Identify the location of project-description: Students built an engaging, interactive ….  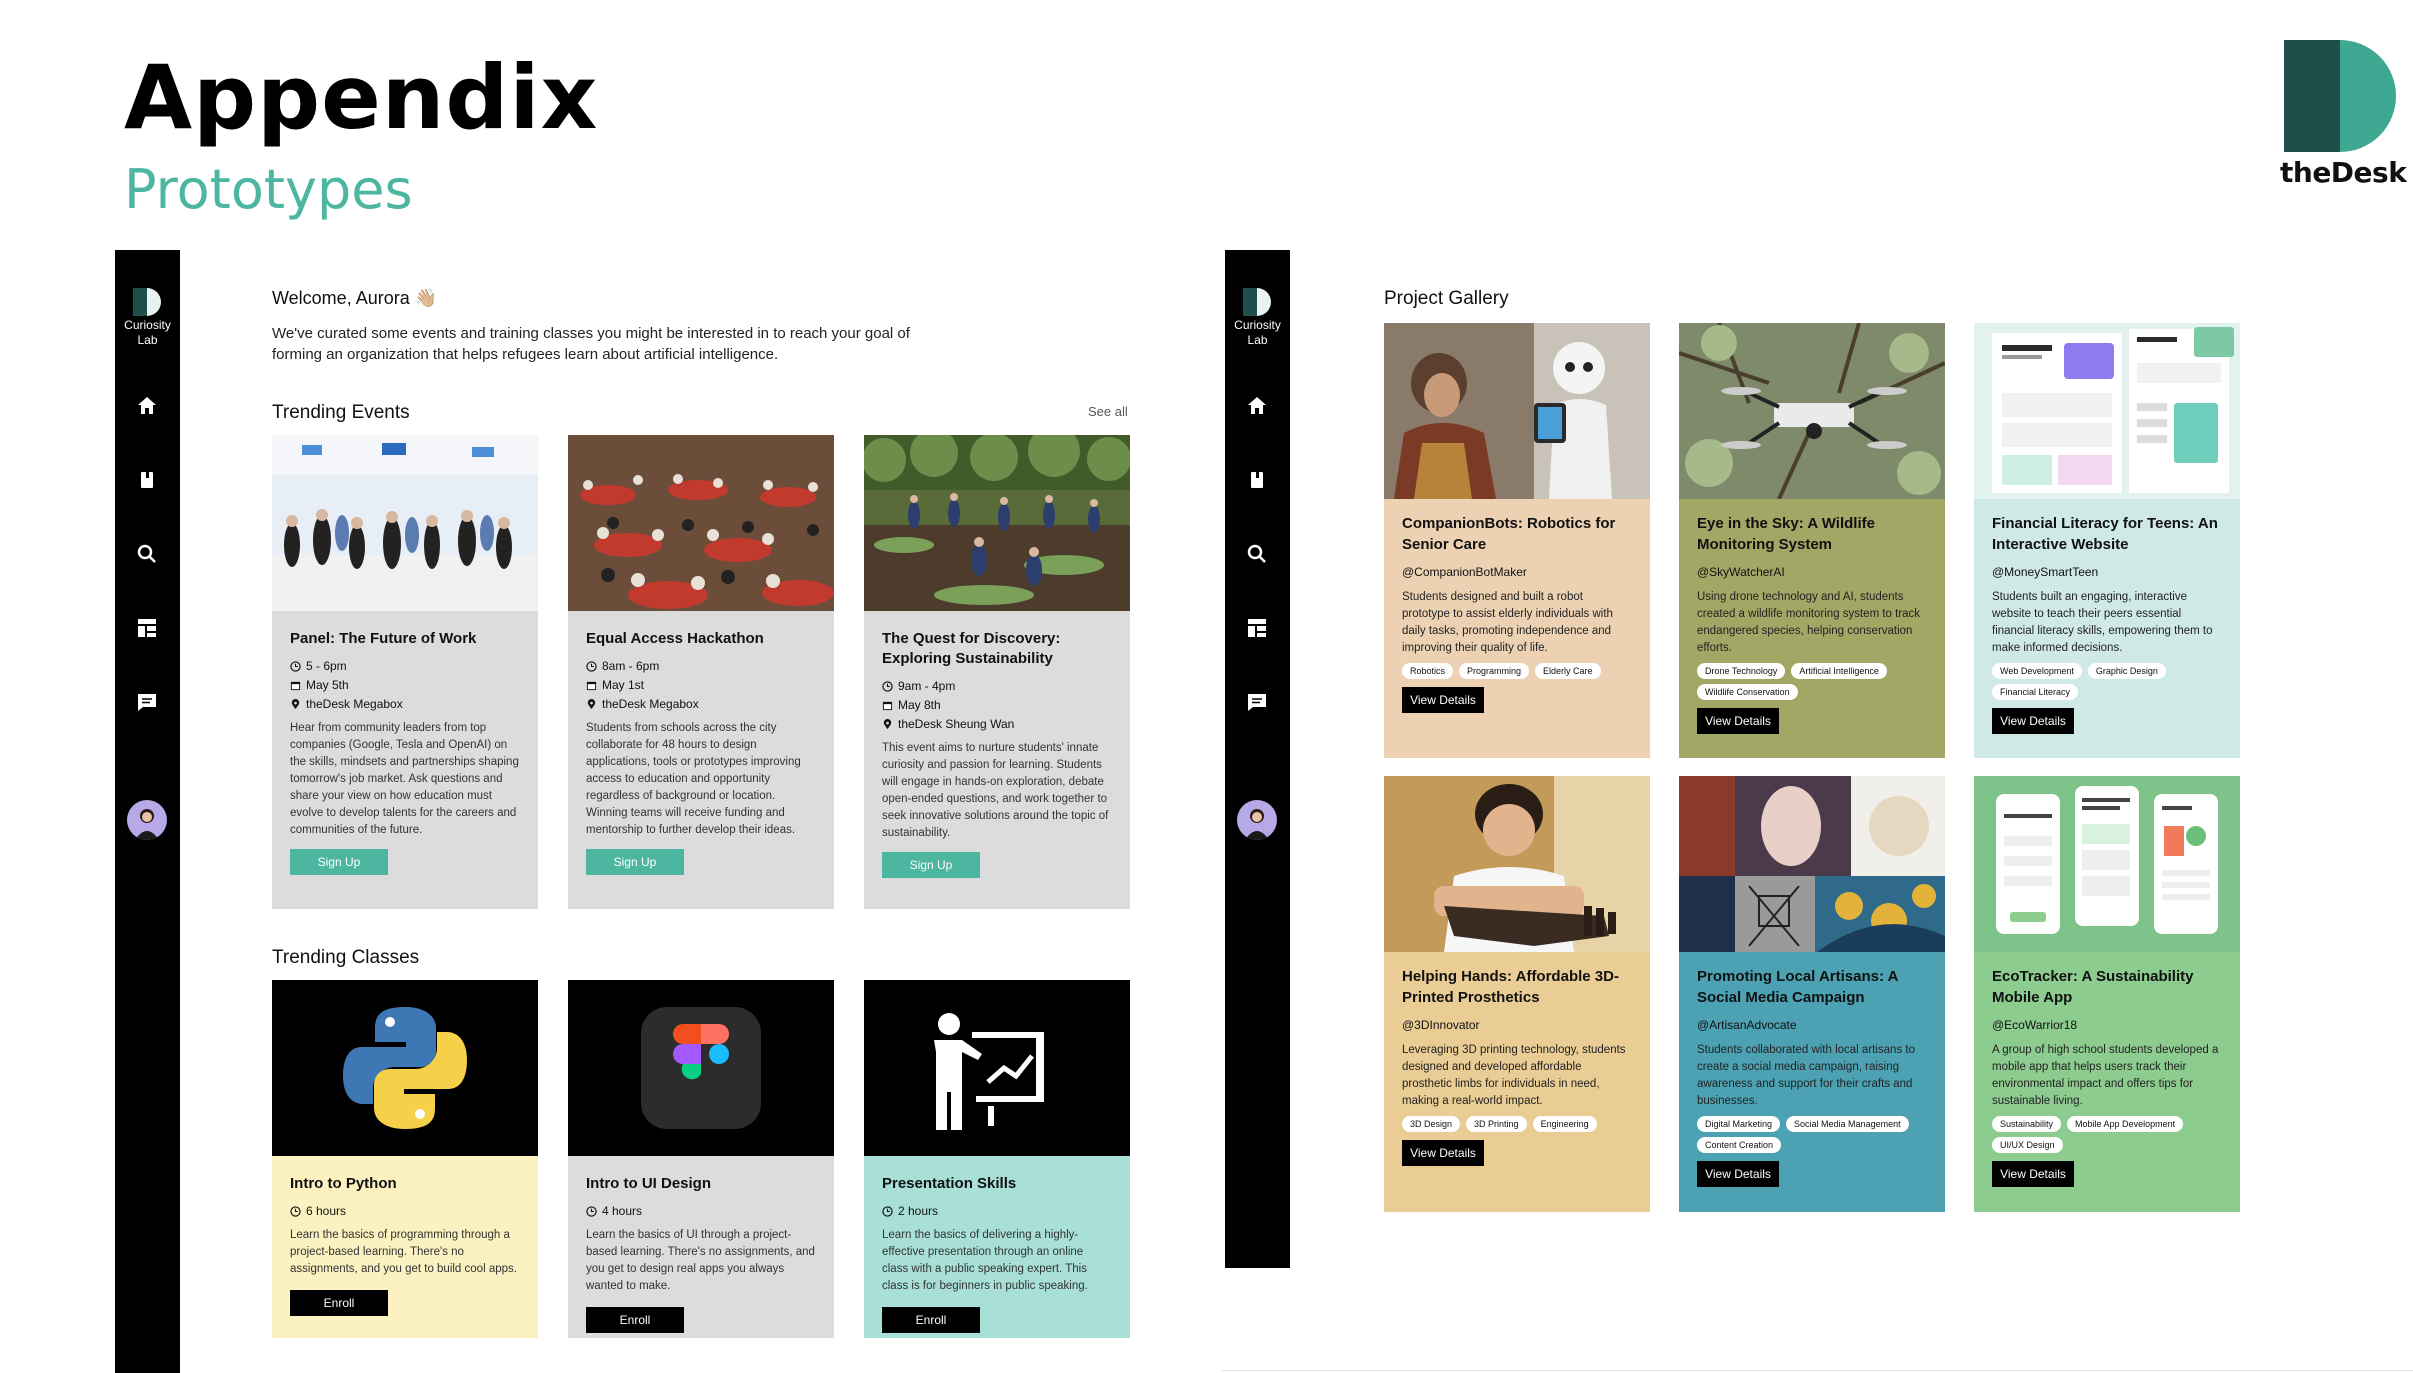
(2102, 622).